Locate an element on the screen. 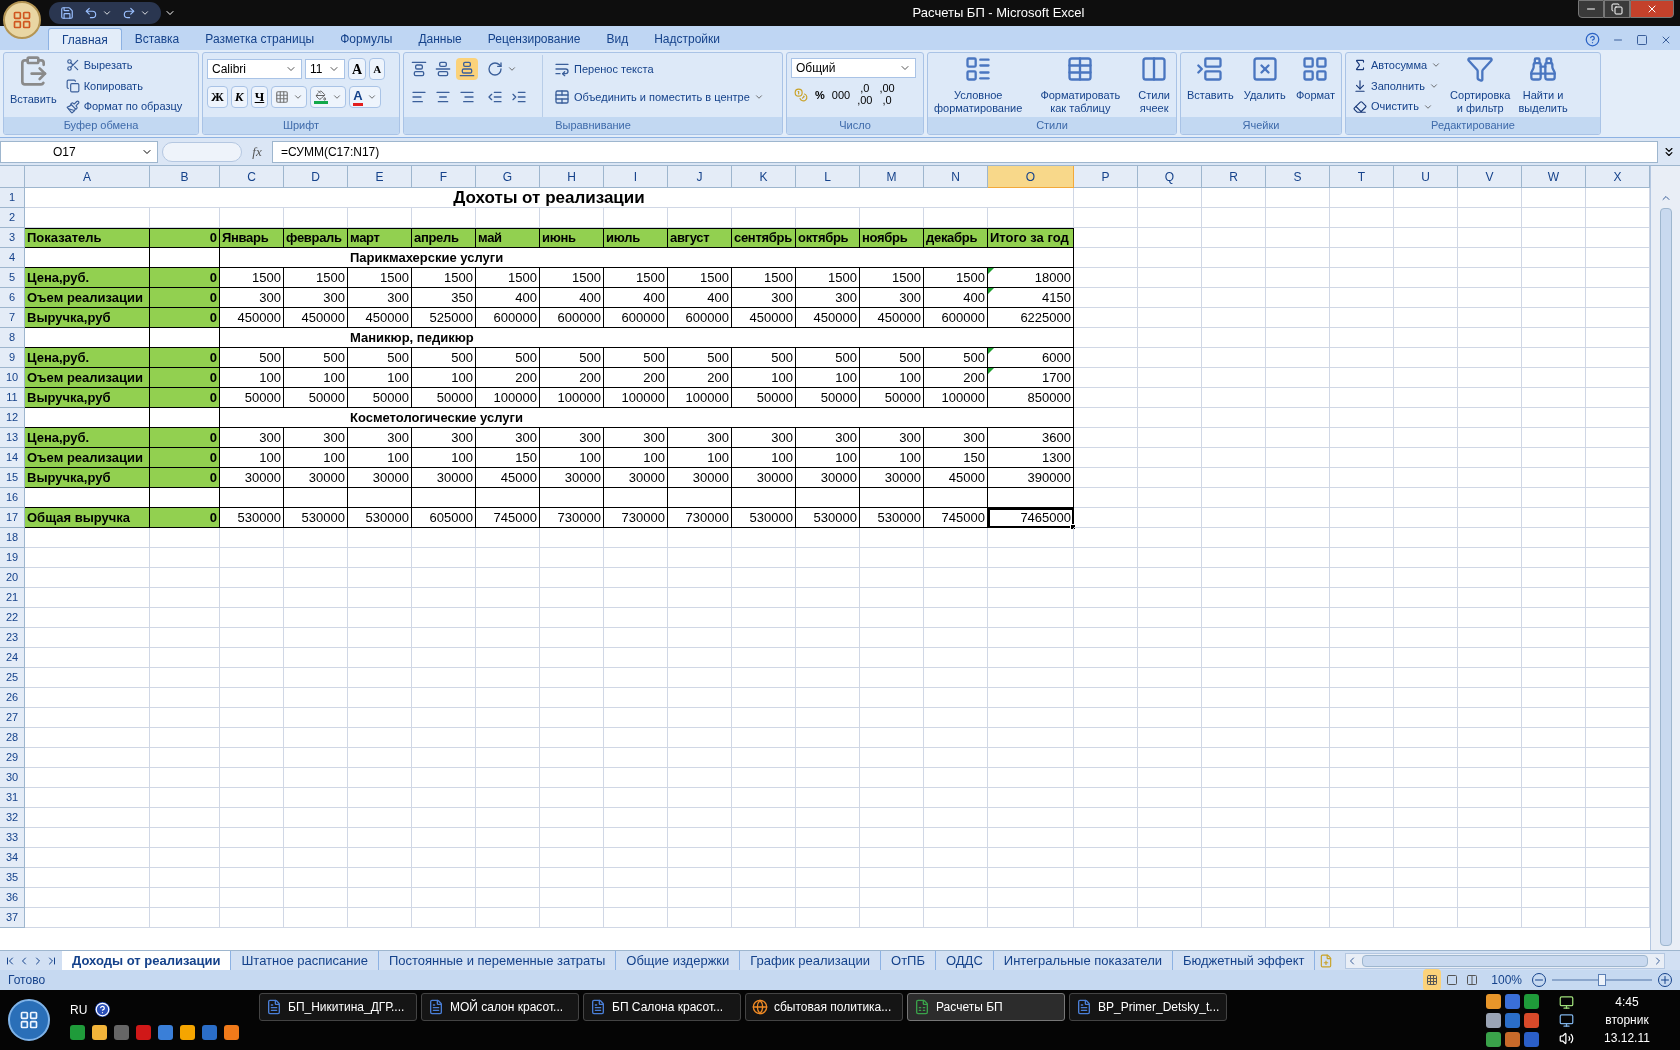  column-header: L is located at coordinates (828, 177).